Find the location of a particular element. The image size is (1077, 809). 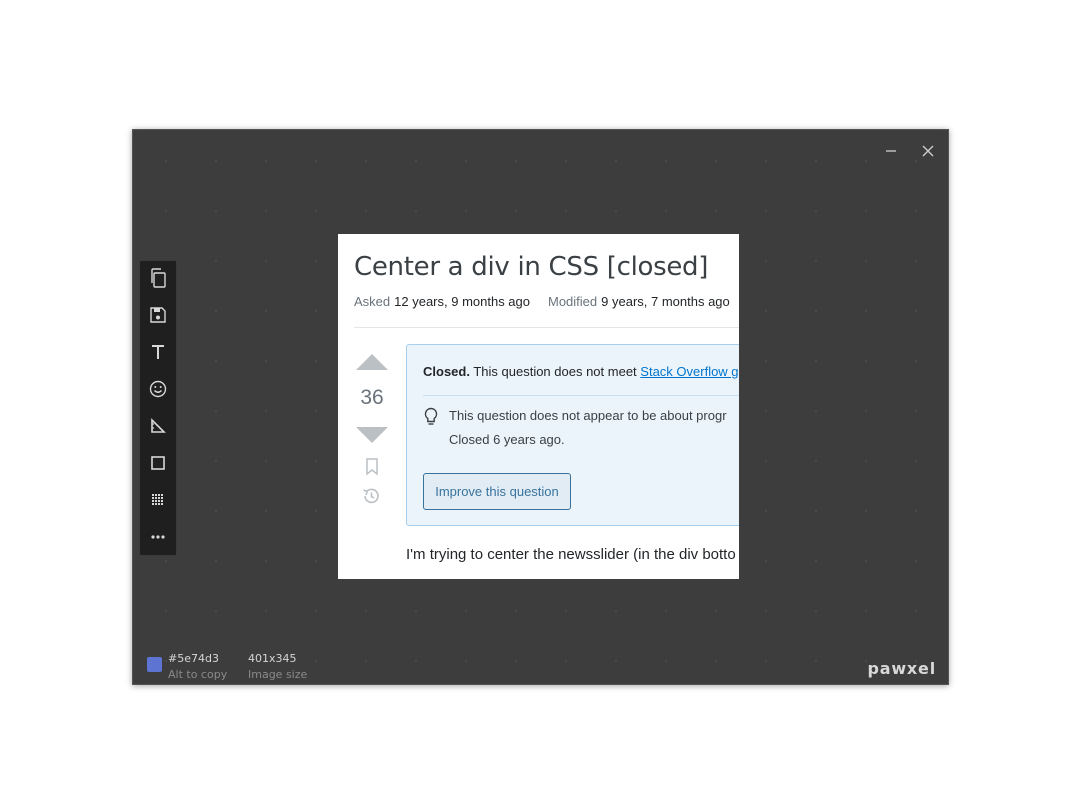

more-tool-button is located at coordinates (158, 539).